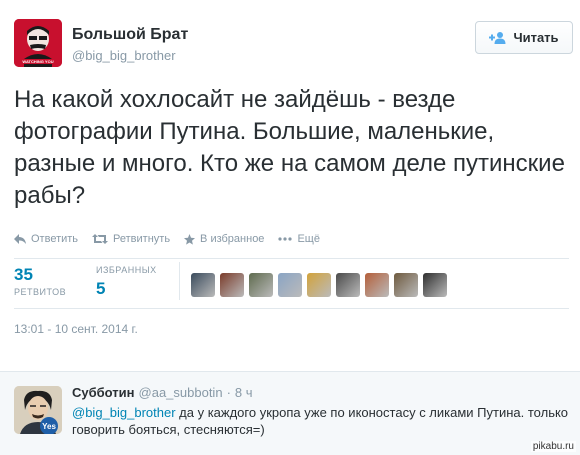 This screenshot has height=455, width=580. Describe the element at coordinates (498, 37) in the screenshot. I see `add-user-icon` at that location.